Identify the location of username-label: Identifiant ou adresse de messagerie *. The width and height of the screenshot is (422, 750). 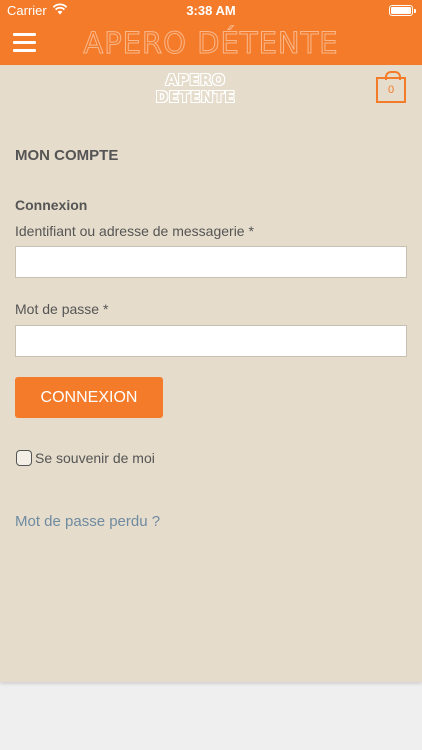
(134, 231).